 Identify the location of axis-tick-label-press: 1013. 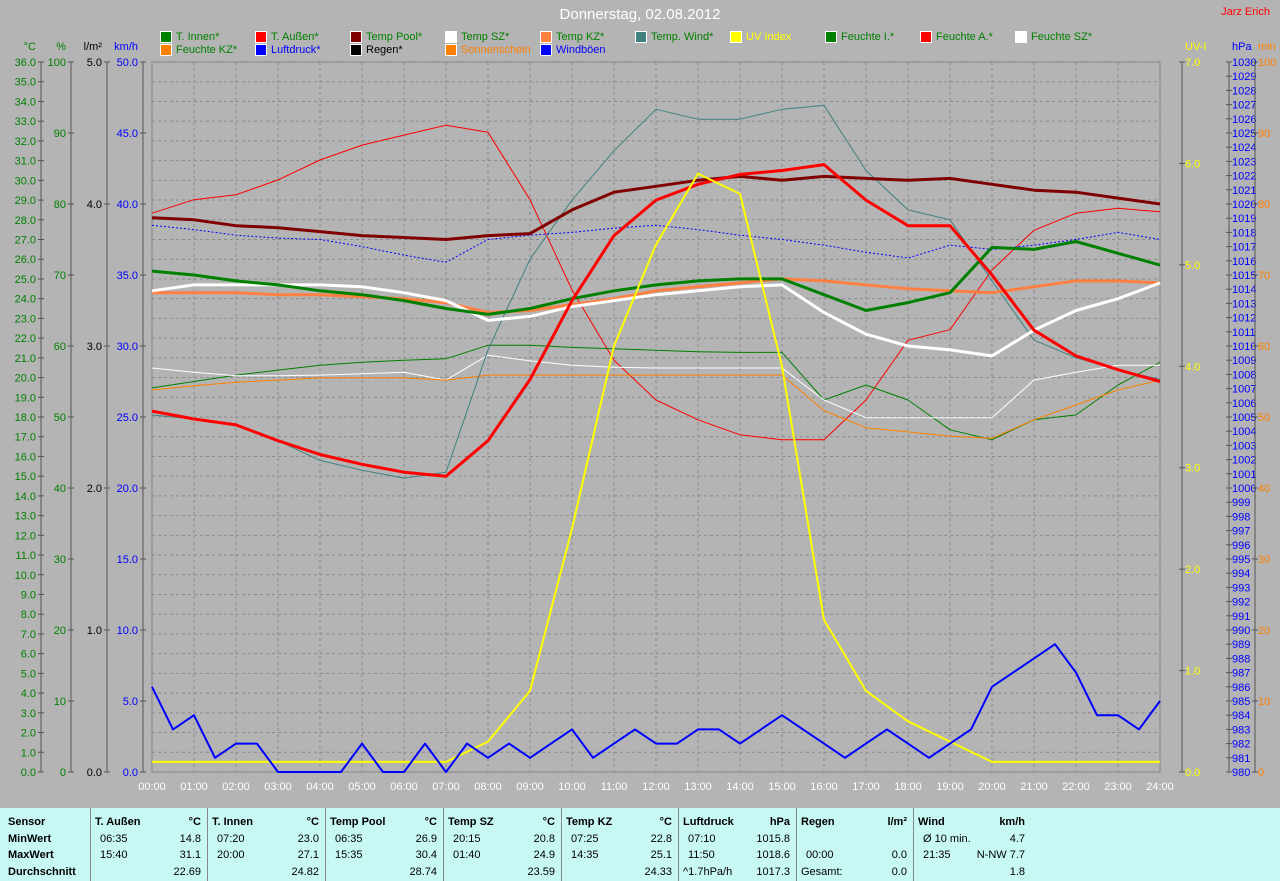
(1244, 304).